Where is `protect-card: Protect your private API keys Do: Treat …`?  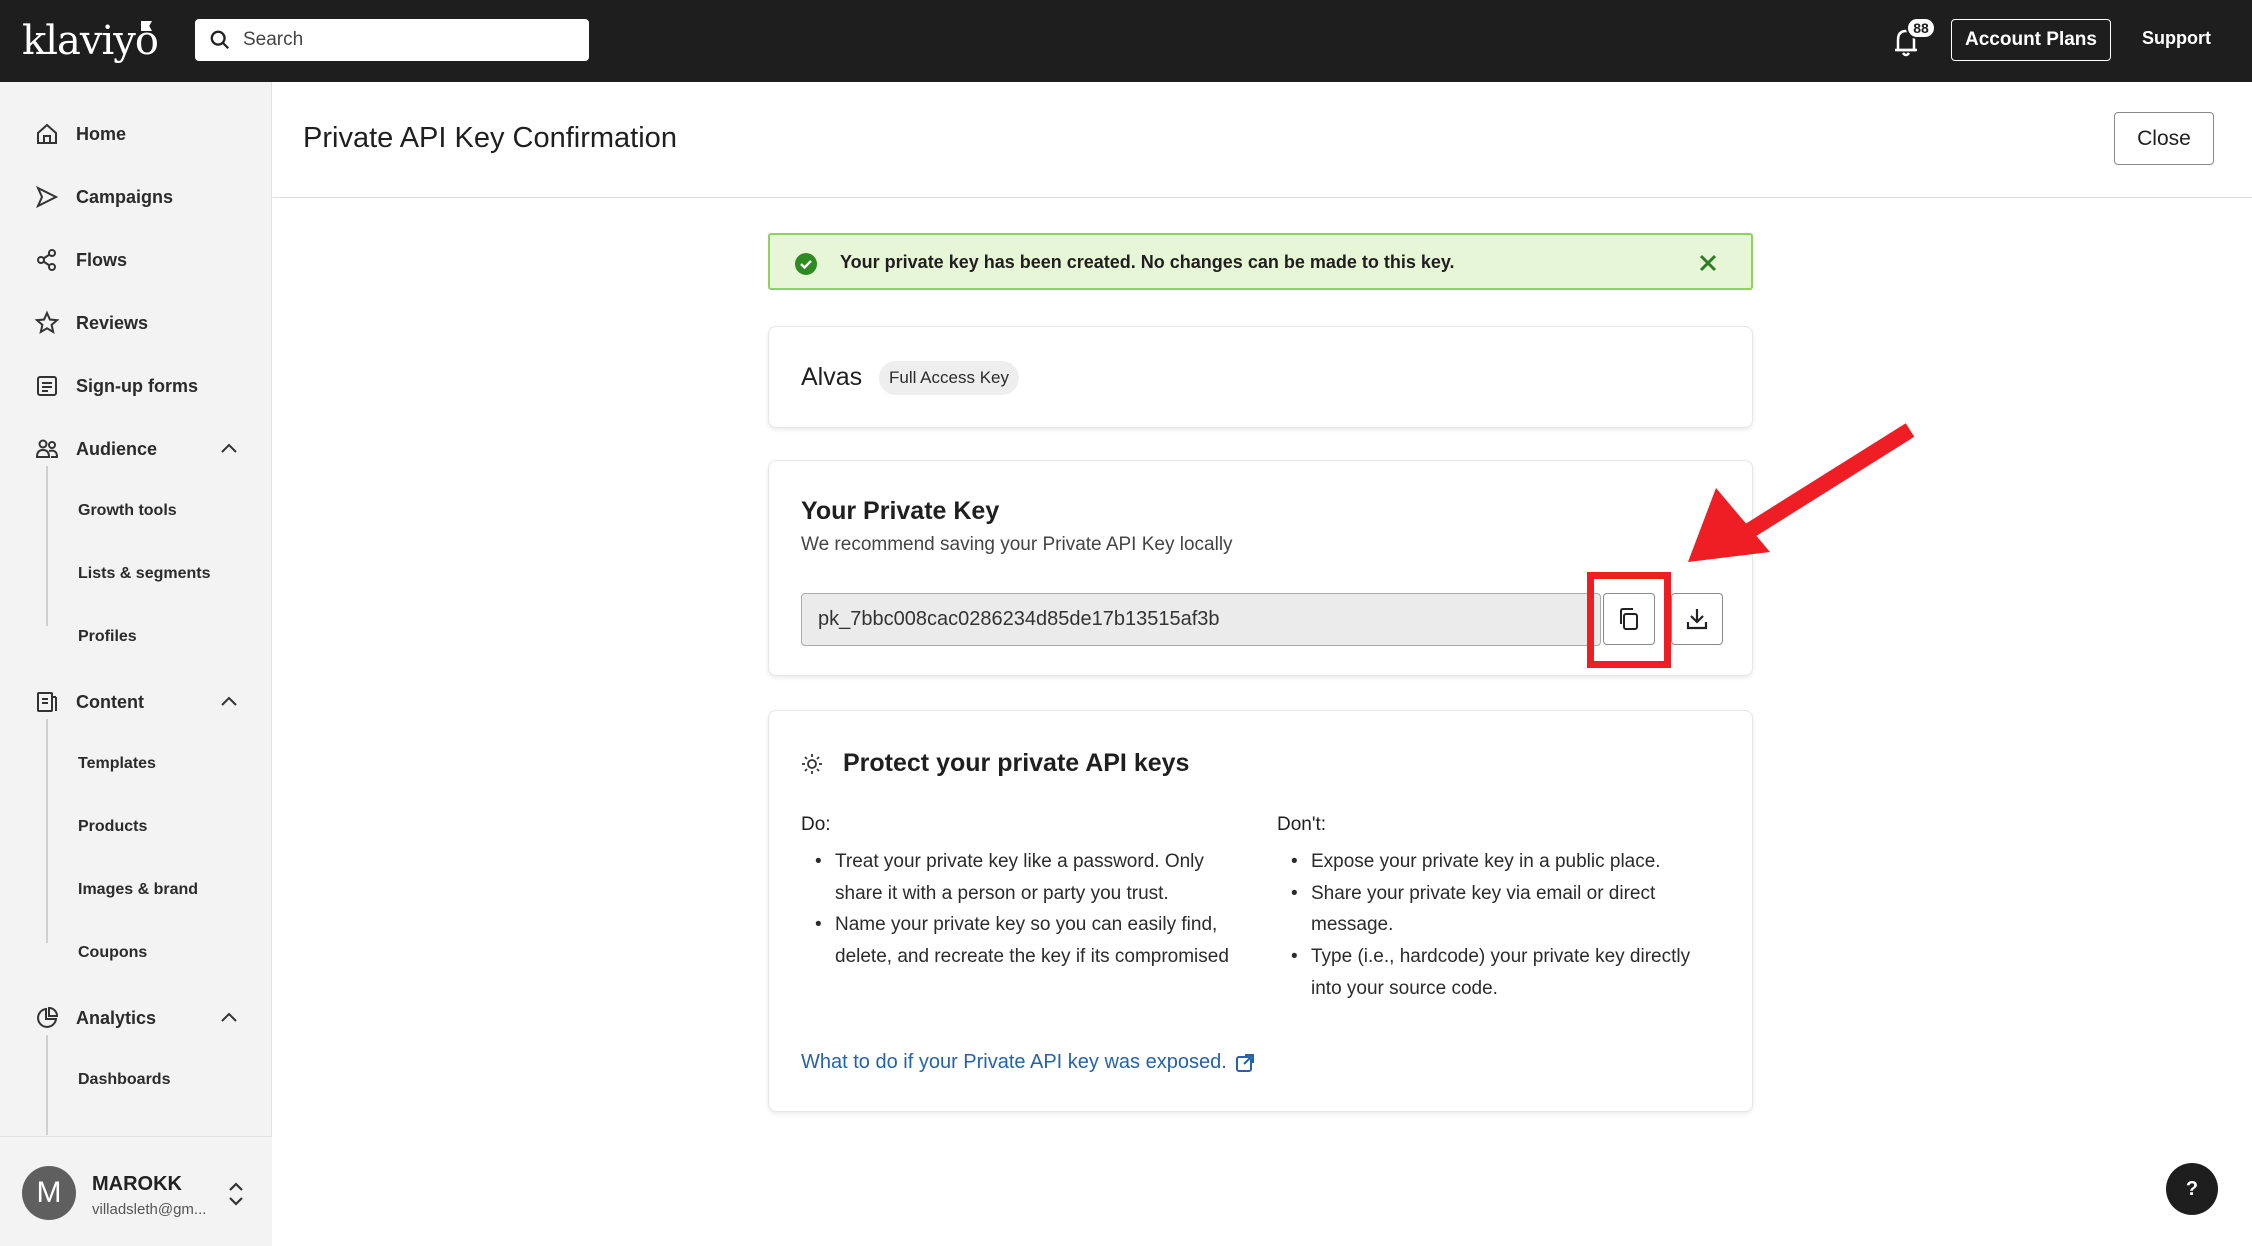 protect-card: Protect your private API keys Do: Treat … is located at coordinates (1260, 911).